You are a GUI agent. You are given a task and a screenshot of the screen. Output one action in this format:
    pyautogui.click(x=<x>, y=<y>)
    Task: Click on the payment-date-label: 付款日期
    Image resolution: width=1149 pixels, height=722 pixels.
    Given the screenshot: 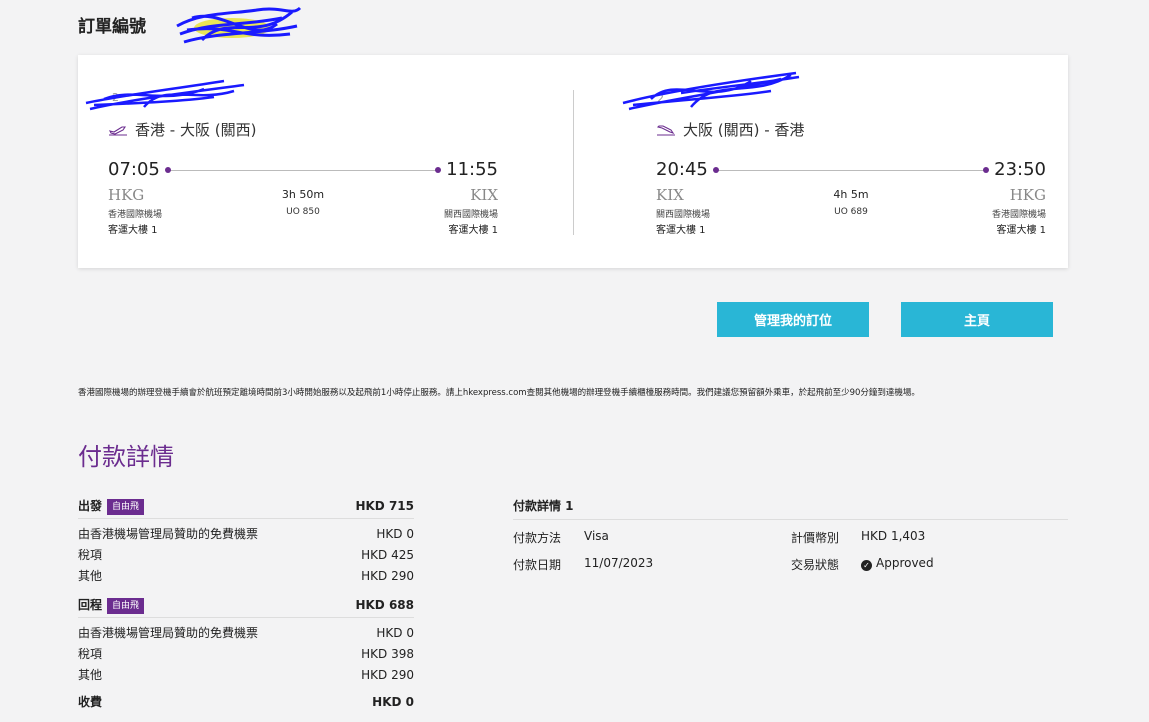 What is the action you would take?
    pyautogui.click(x=537, y=565)
    